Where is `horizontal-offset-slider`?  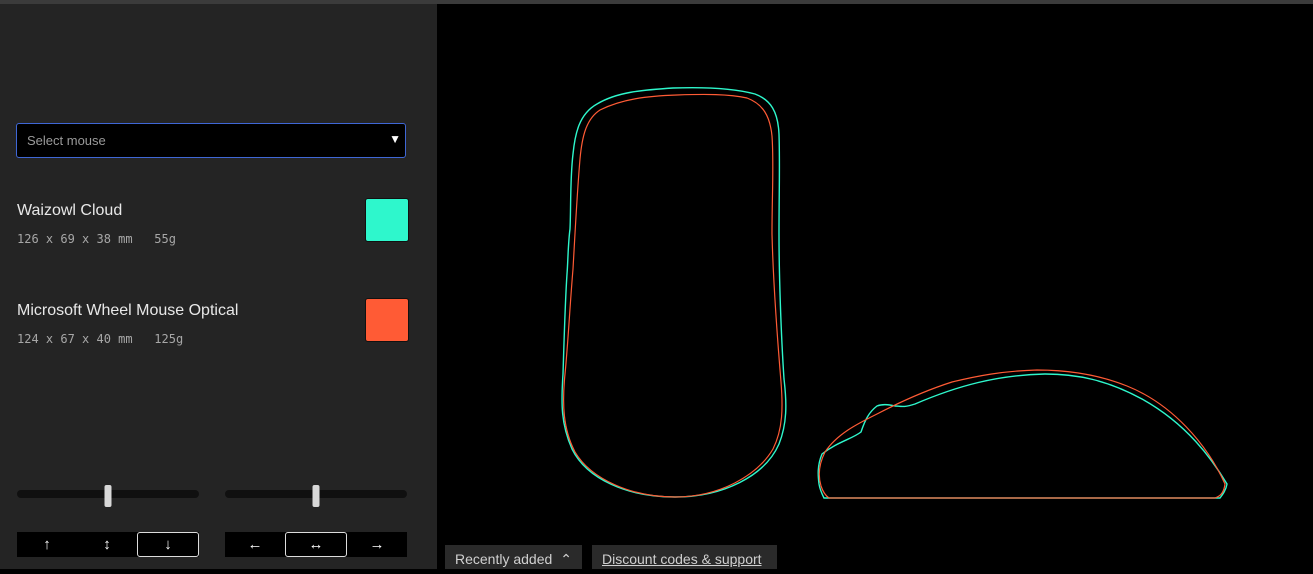 horizontal-offset-slider is located at coordinates (316, 496).